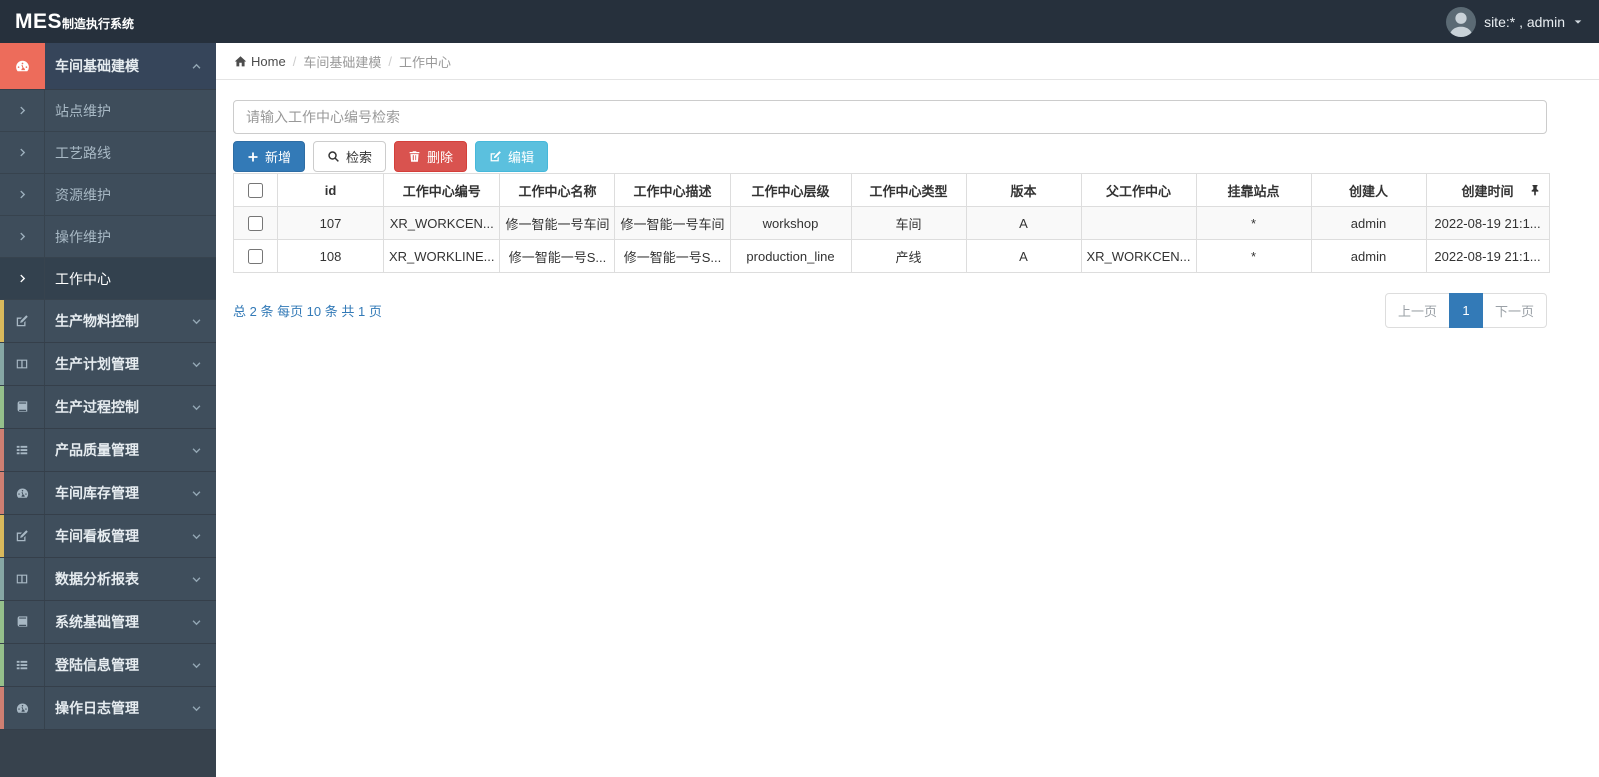 This screenshot has height=777, width=1599. Describe the element at coordinates (557, 190) in the screenshot. I see `column-header: 工作中心名称` at that location.